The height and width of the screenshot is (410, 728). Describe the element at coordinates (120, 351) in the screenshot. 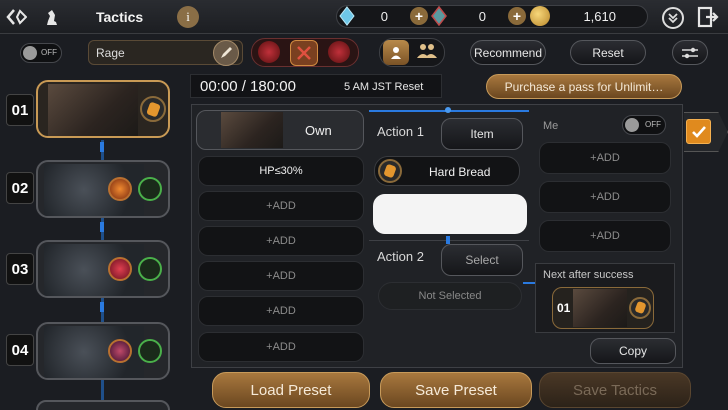

I see `purple-skill-icon` at that location.